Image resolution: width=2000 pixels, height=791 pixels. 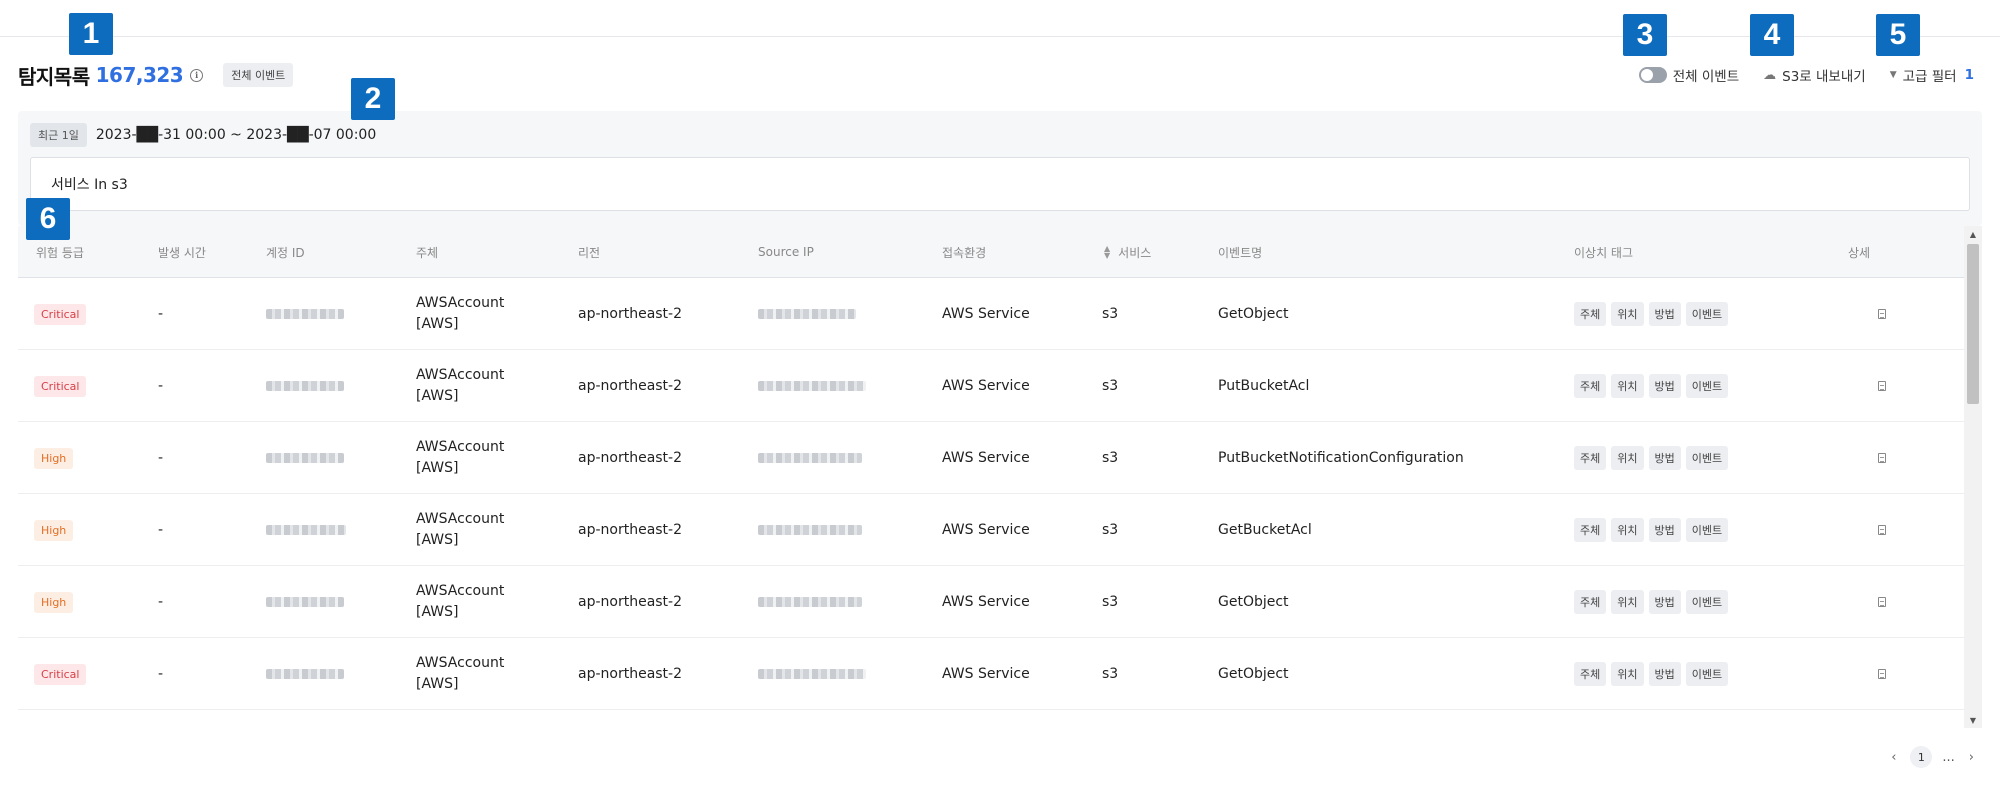 What do you see at coordinates (1265, 530) in the screenshot?
I see `event-name: GetBucketAcl` at bounding box center [1265, 530].